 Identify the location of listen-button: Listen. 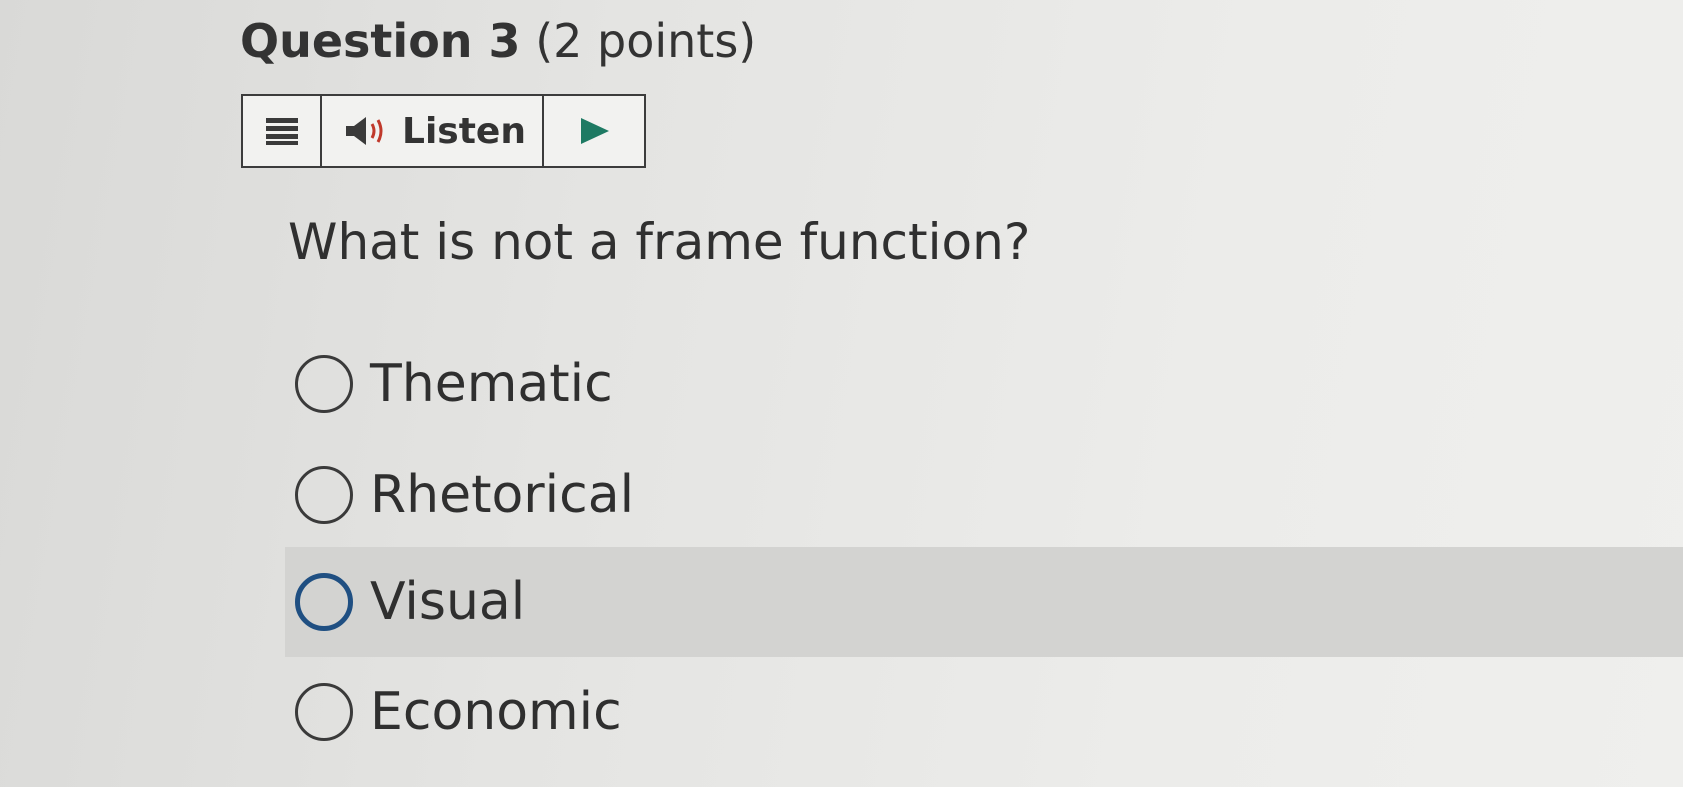
(433, 131).